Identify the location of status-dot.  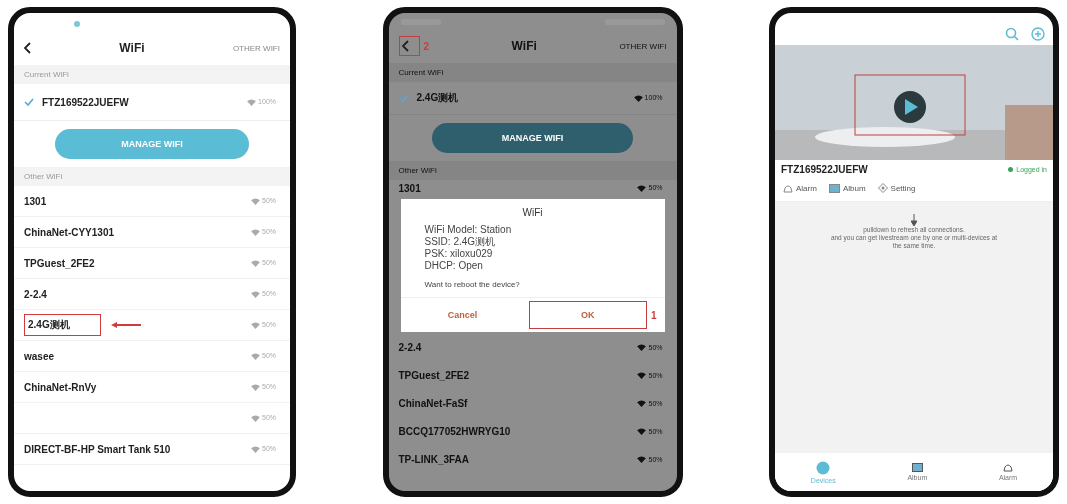
(77, 24).